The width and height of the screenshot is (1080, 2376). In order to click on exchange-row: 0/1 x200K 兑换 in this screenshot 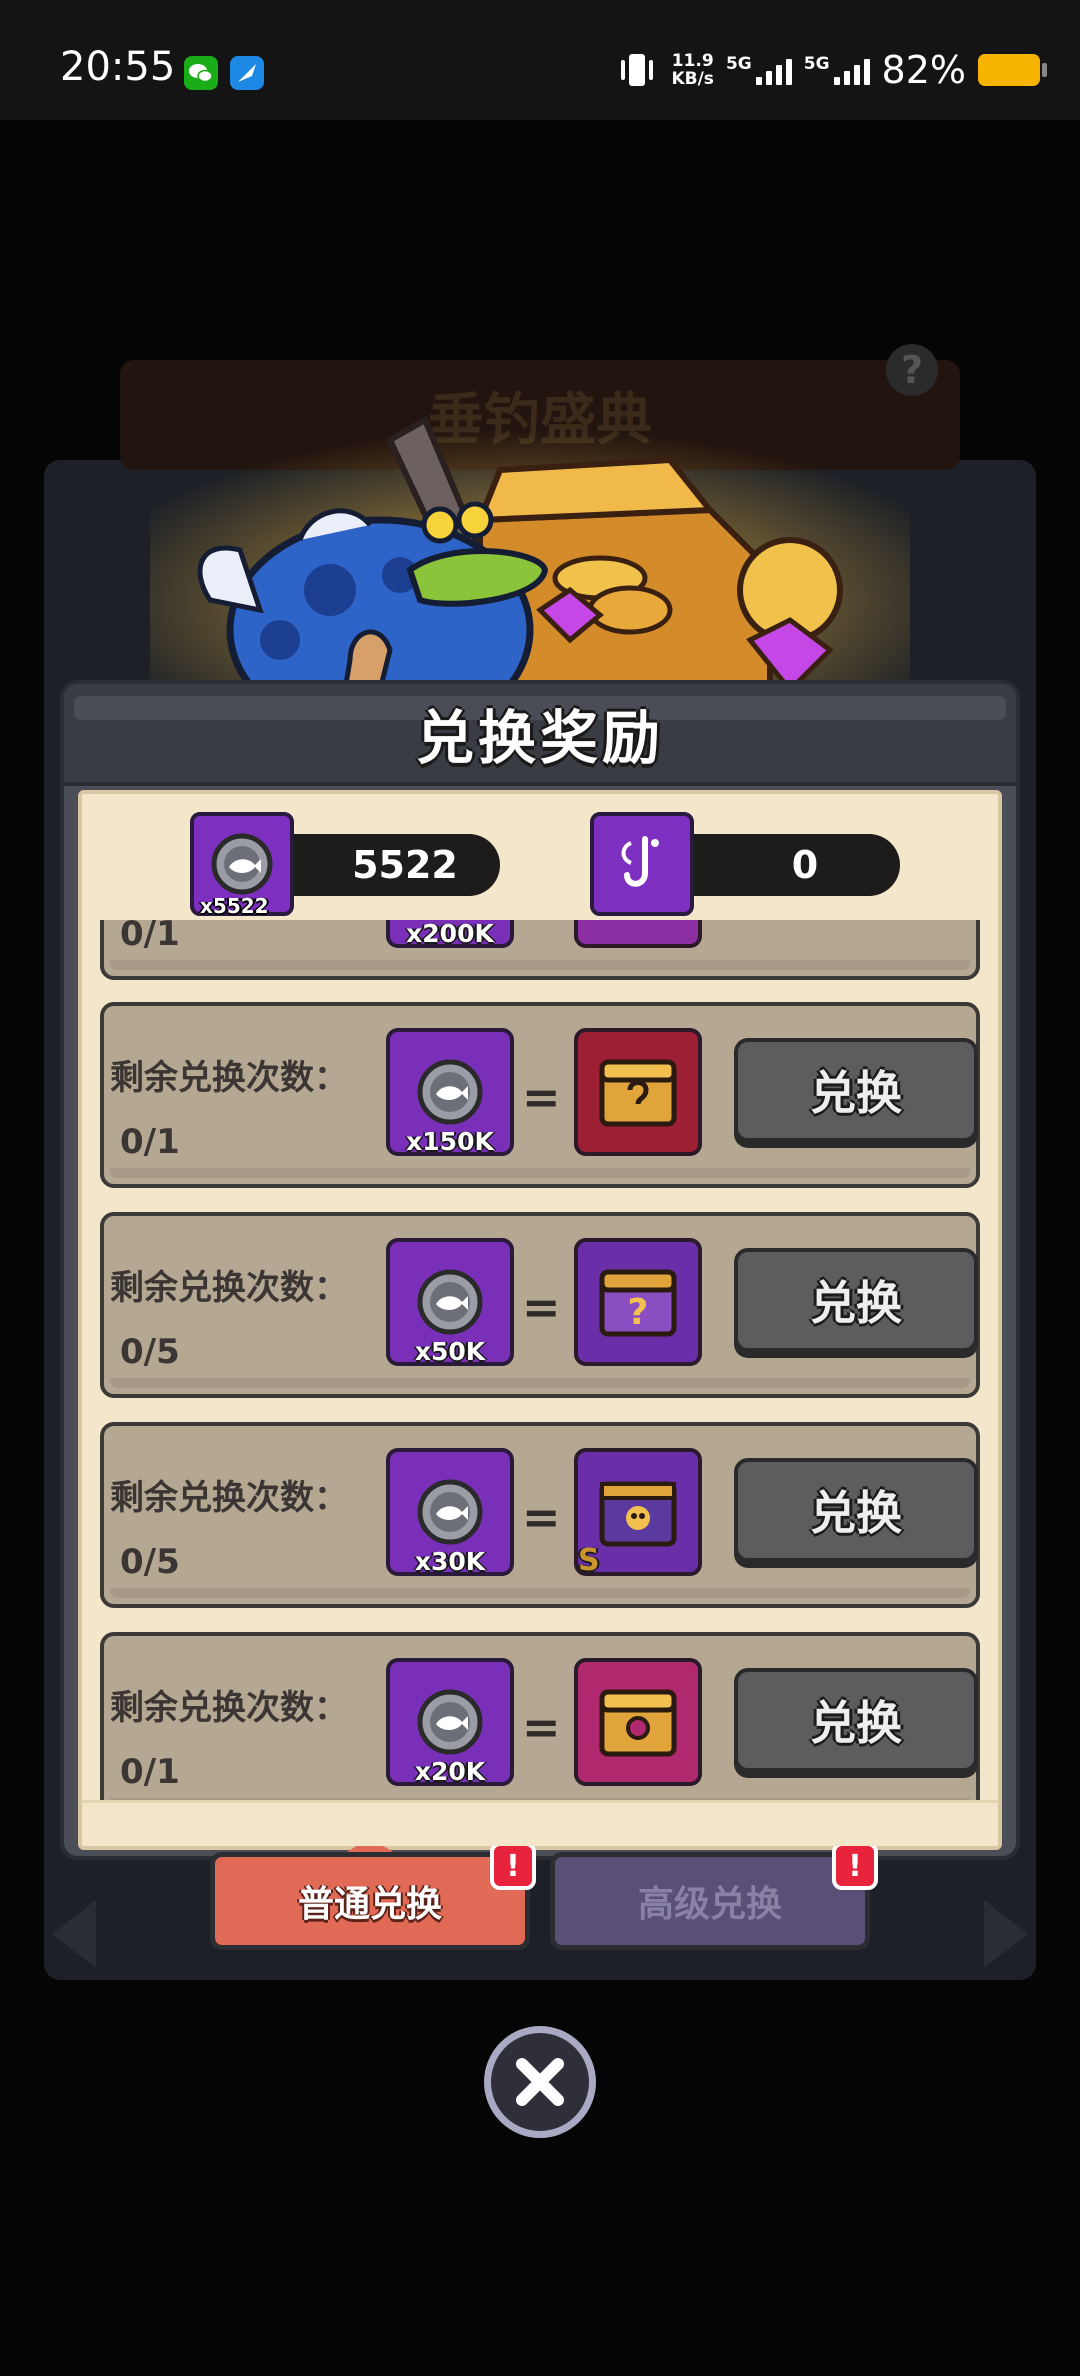, I will do `click(540, 950)`.